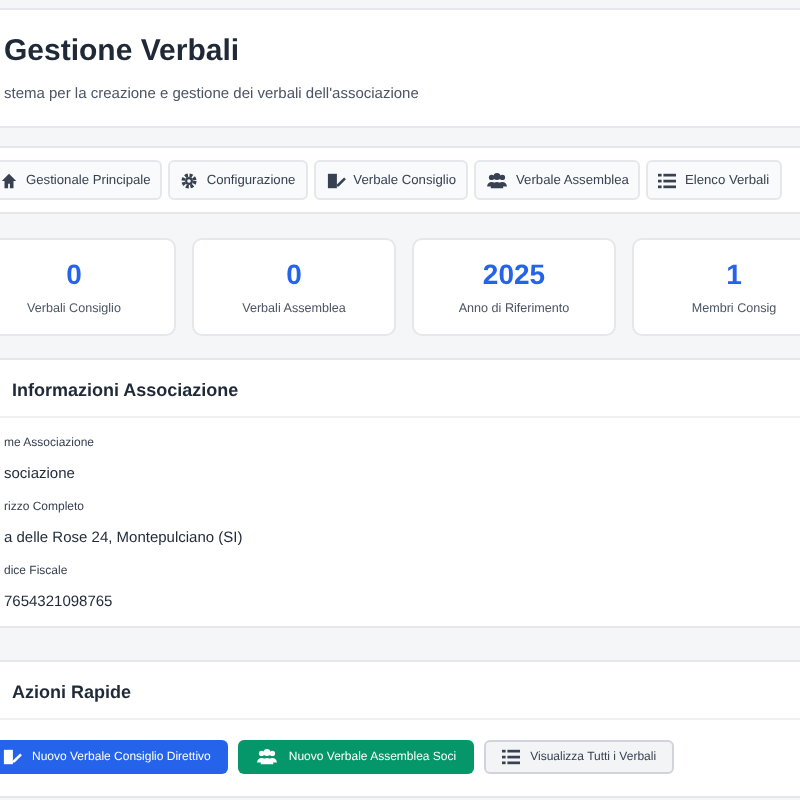  I want to click on home-icon, so click(9, 180).